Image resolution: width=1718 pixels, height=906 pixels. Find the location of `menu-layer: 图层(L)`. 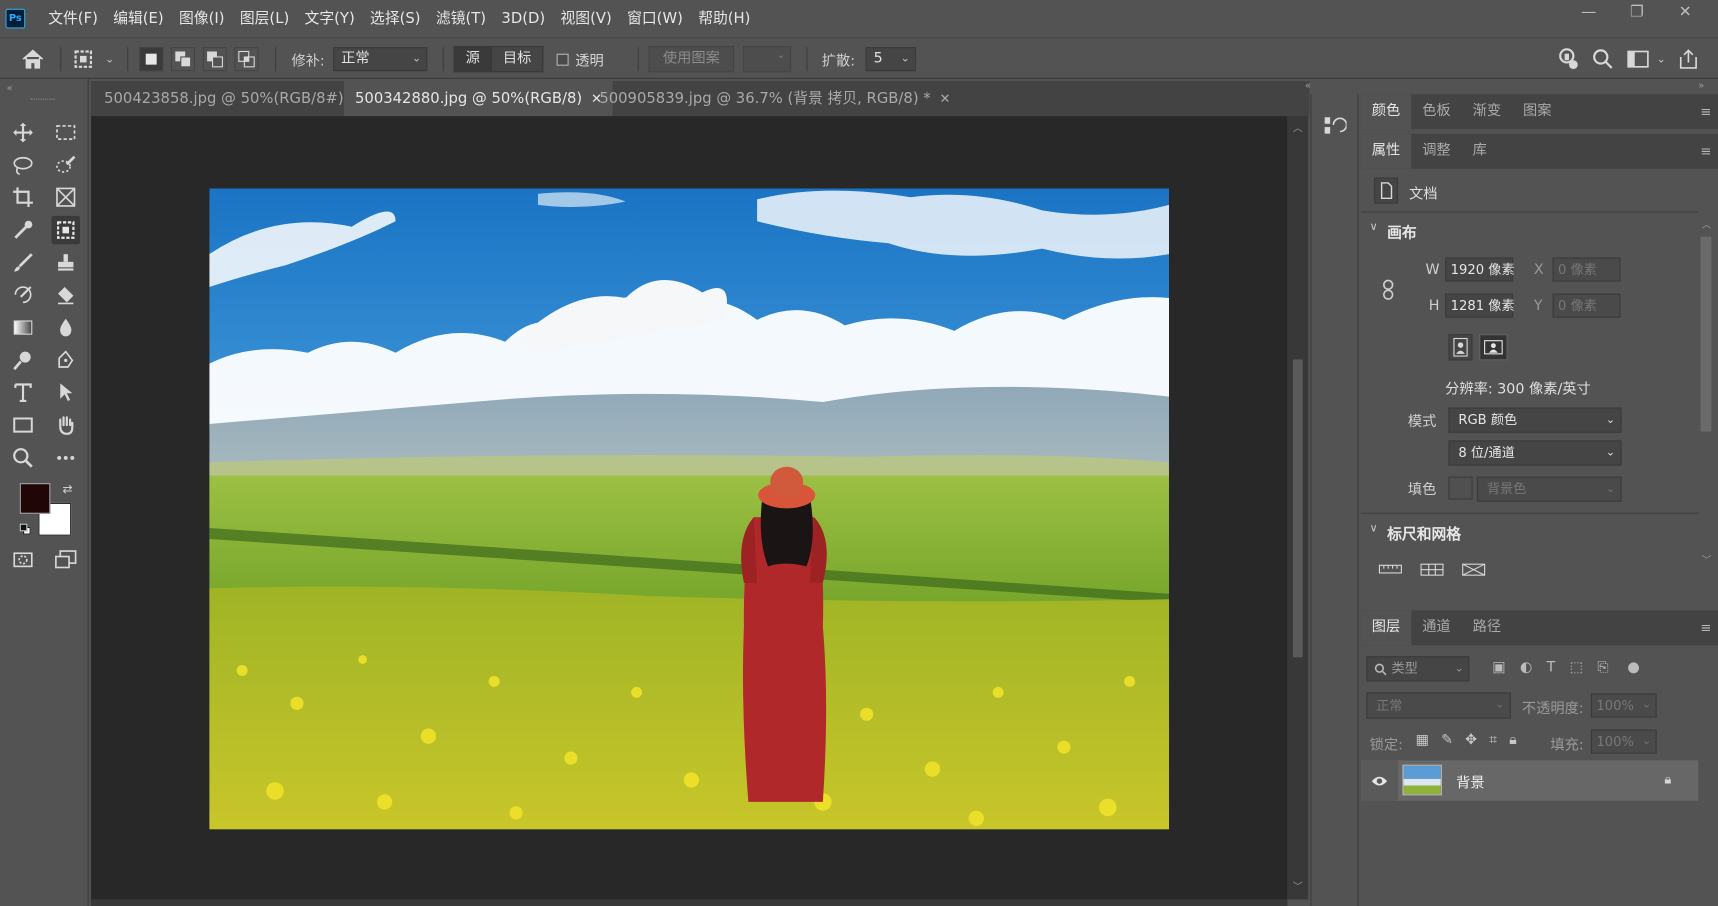

menu-layer: 图层(L) is located at coordinates (264, 18).